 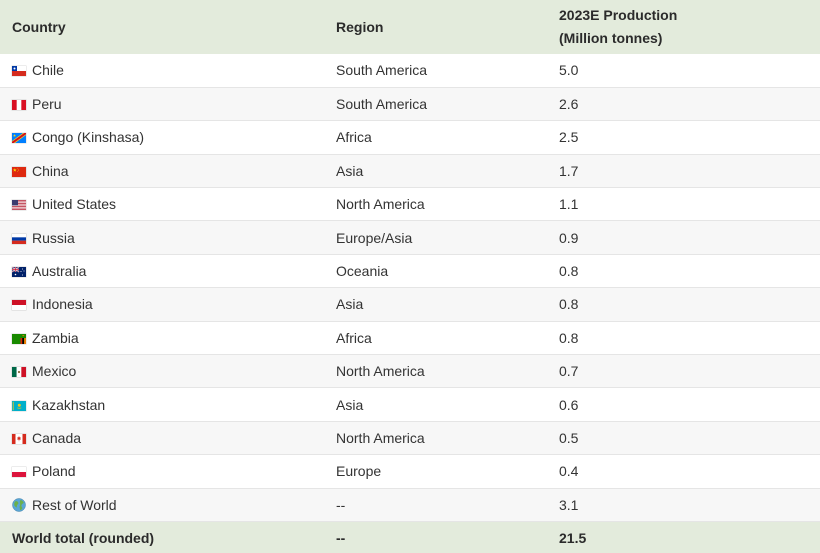 What do you see at coordinates (19, 372) in the screenshot?
I see `mexico-flag-icon` at bounding box center [19, 372].